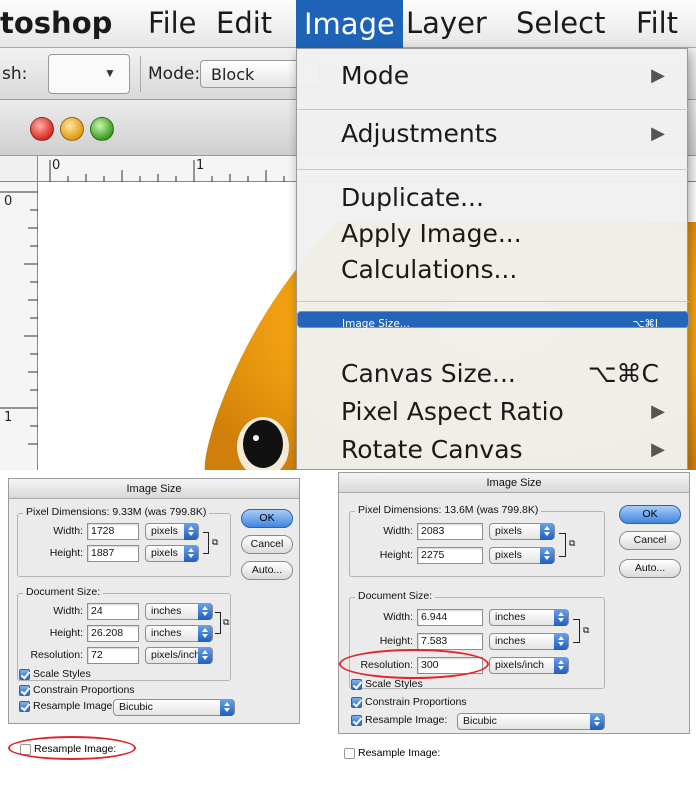 The height and width of the screenshot is (786, 696). What do you see at coordinates (15, 74) in the screenshot?
I see `brush-label: sh:` at bounding box center [15, 74].